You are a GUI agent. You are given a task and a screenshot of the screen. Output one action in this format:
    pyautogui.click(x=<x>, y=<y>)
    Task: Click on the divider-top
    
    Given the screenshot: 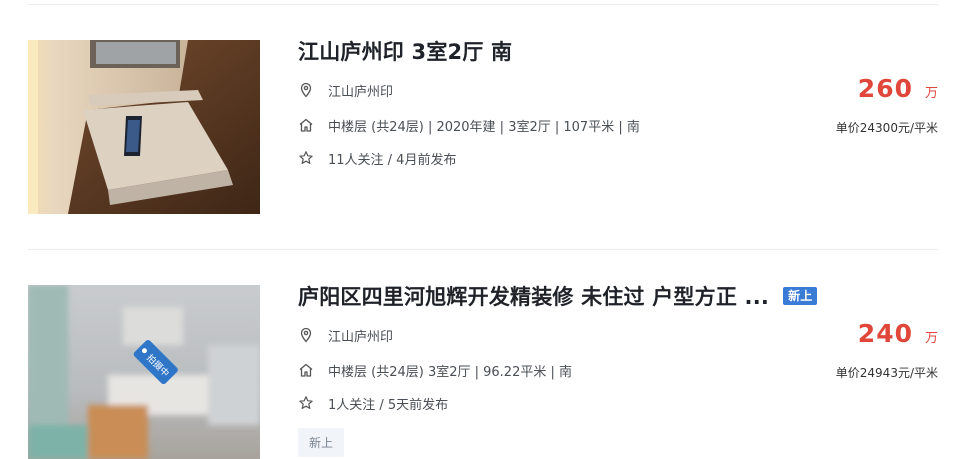 What is the action you would take?
    pyautogui.click(x=483, y=4)
    